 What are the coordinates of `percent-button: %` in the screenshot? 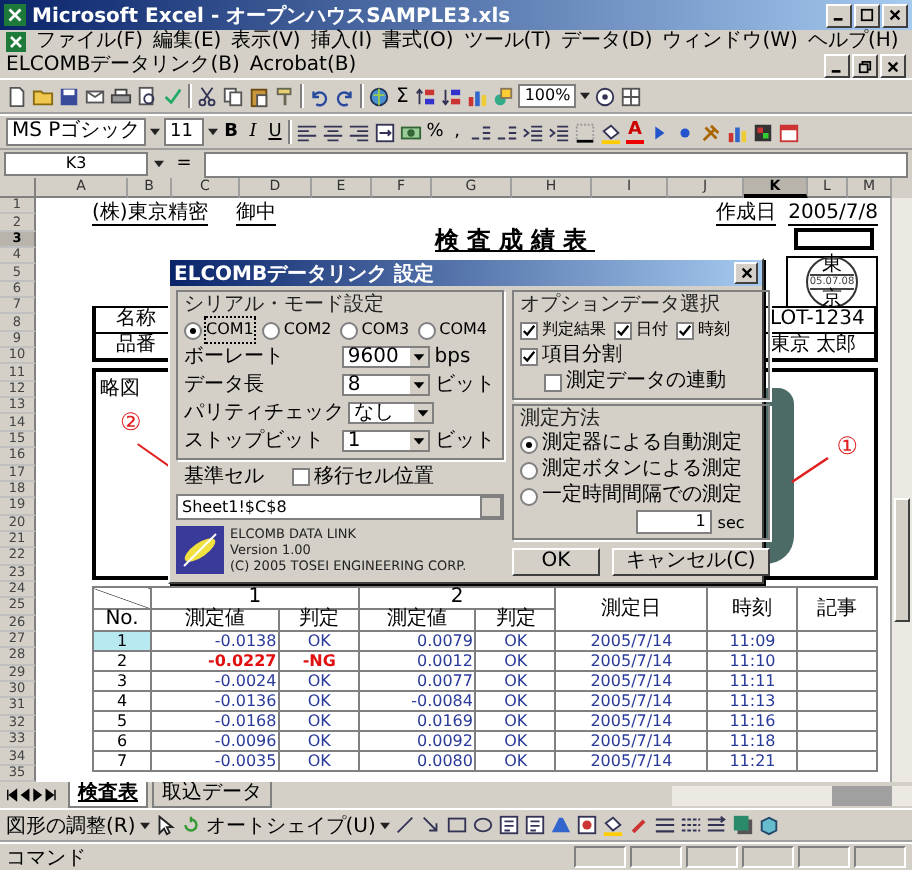 It's located at (435, 132).